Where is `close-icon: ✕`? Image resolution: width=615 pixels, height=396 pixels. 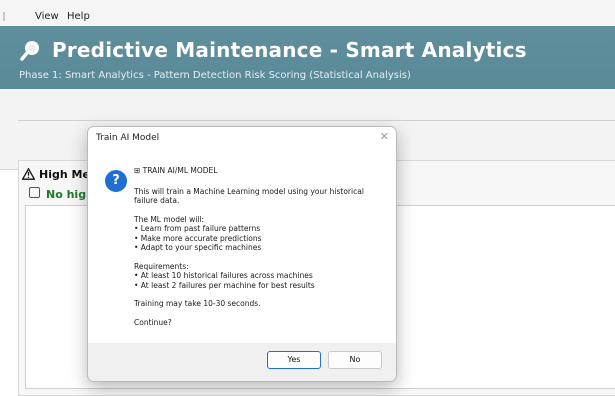
close-icon: ✕ is located at coordinates (384, 136).